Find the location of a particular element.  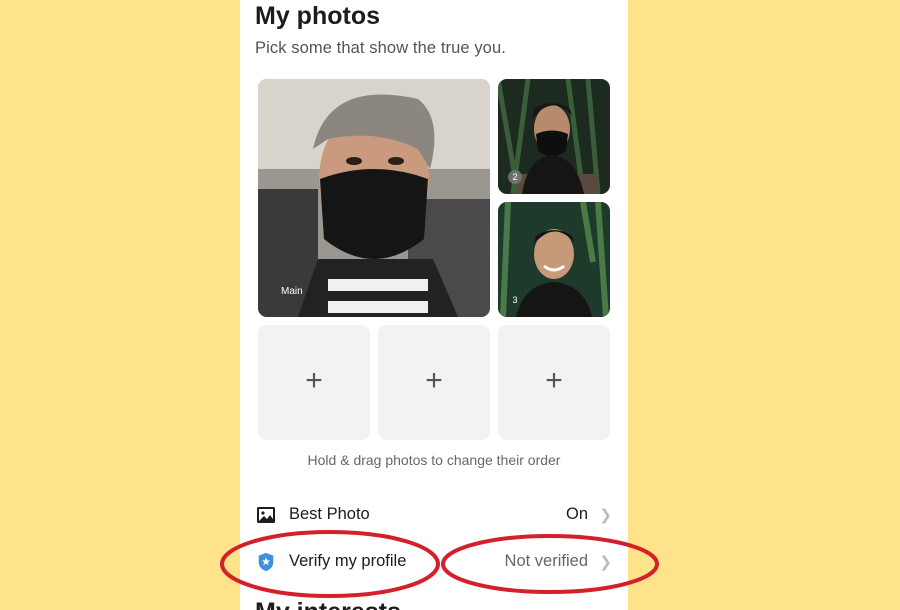

photo-2: 2 is located at coordinates (554, 136).